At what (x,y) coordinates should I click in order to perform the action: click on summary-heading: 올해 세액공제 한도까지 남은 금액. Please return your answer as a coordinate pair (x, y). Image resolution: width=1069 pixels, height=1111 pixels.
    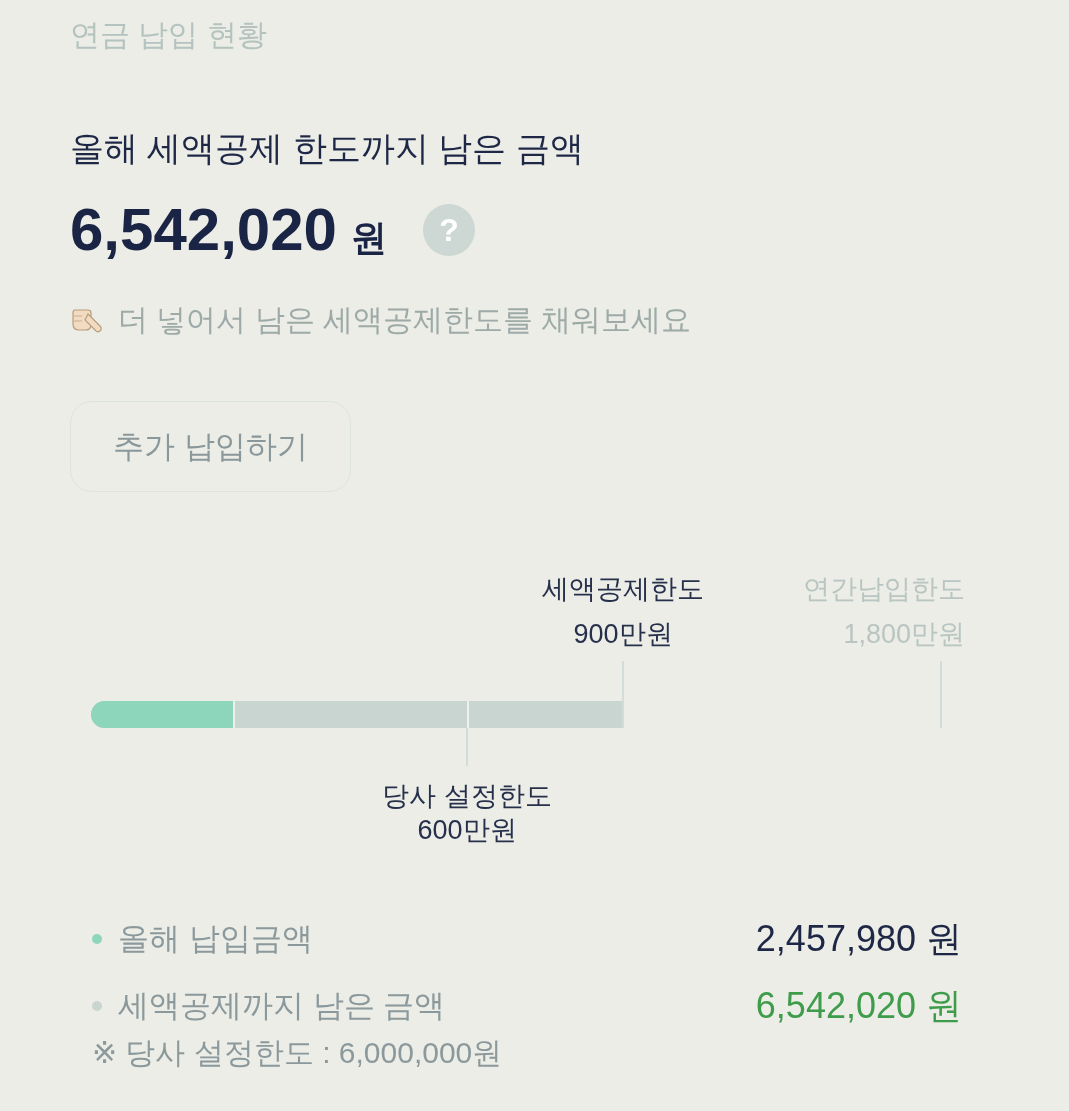
    Looking at the image, I should click on (327, 148).